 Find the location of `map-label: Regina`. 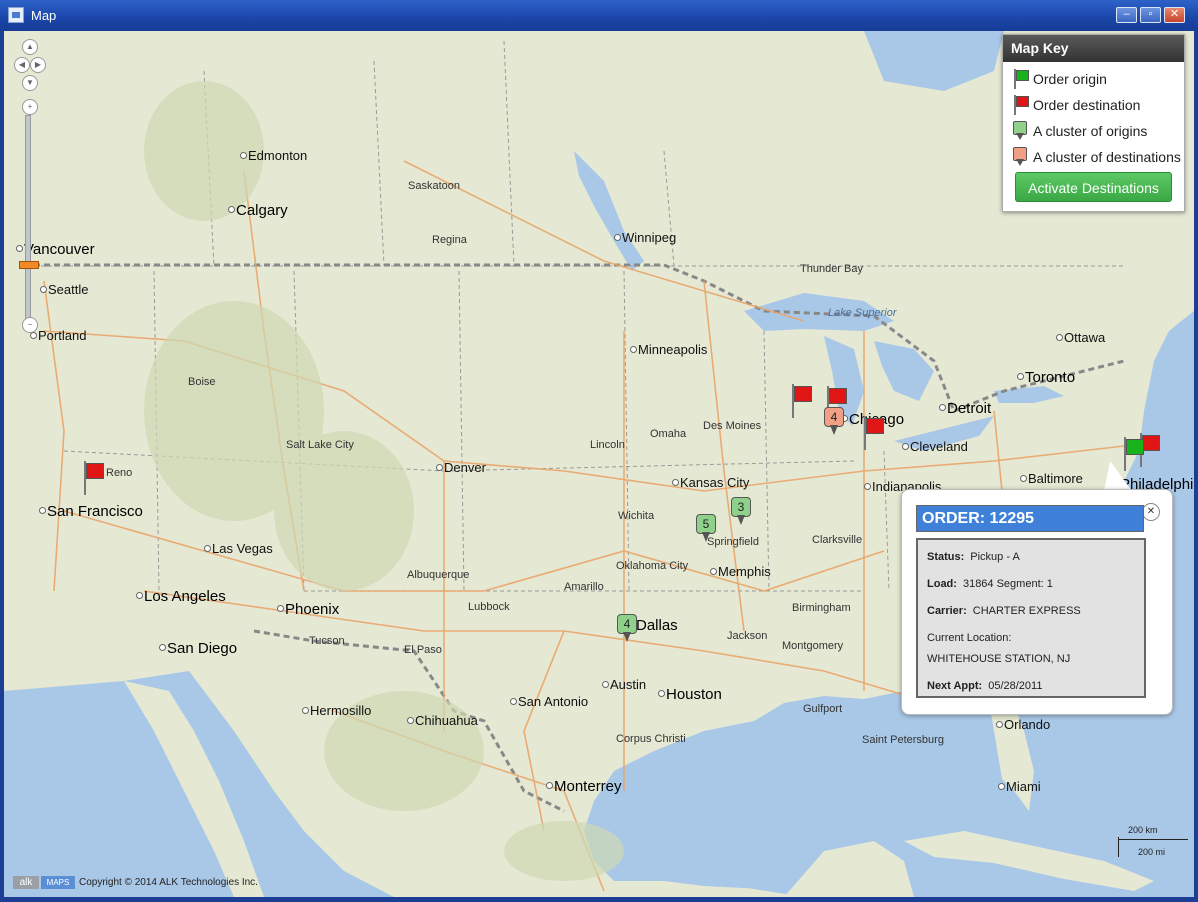

map-label: Regina is located at coordinates (449, 240).